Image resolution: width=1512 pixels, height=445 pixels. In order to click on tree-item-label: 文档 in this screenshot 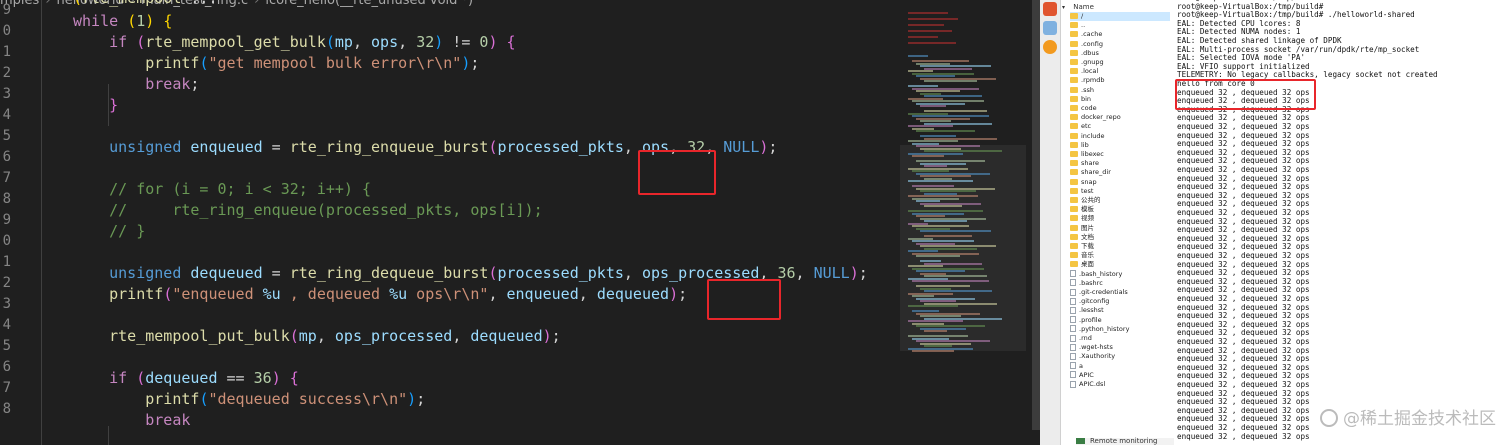, I will do `click(1087, 236)`.